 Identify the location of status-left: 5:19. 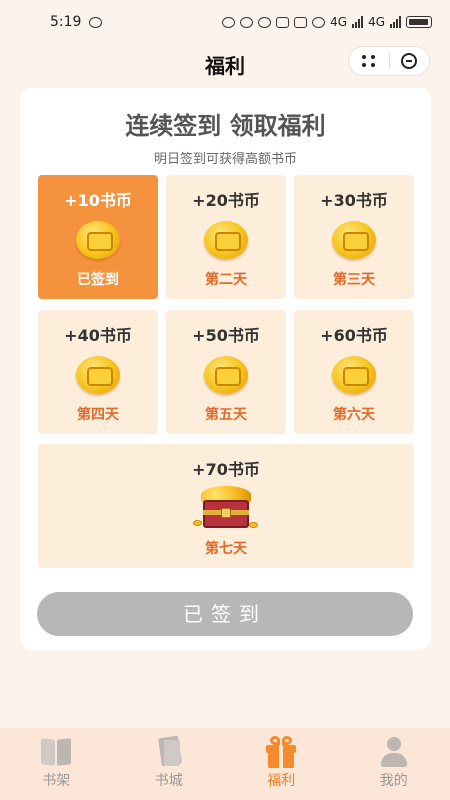
(76, 22).